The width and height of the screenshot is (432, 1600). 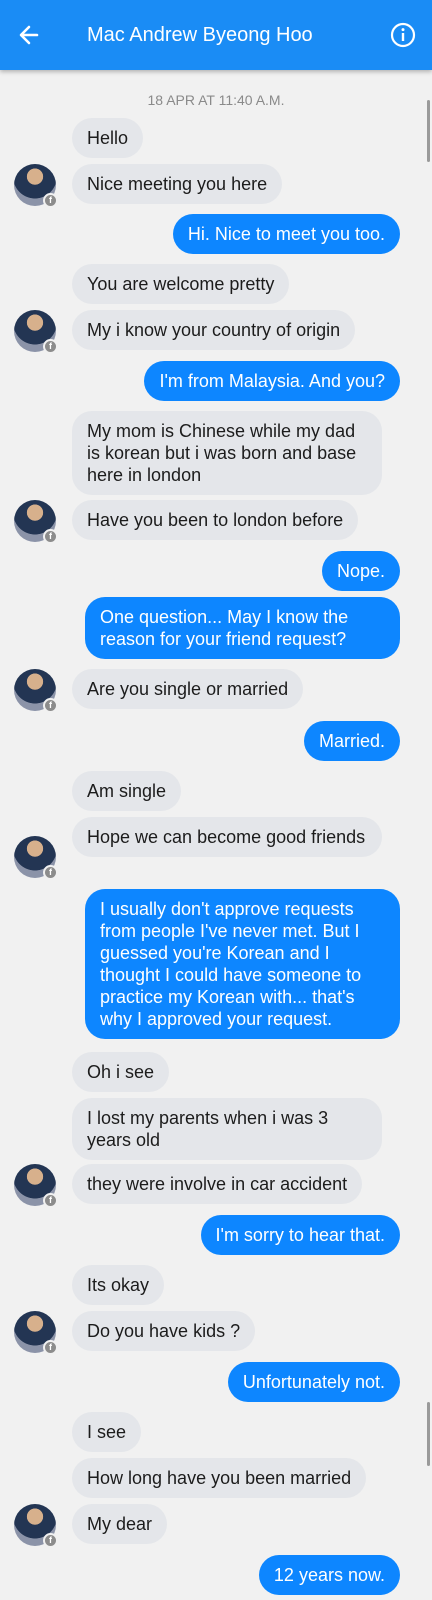 I want to click on info-circle-icon, so click(x=403, y=35).